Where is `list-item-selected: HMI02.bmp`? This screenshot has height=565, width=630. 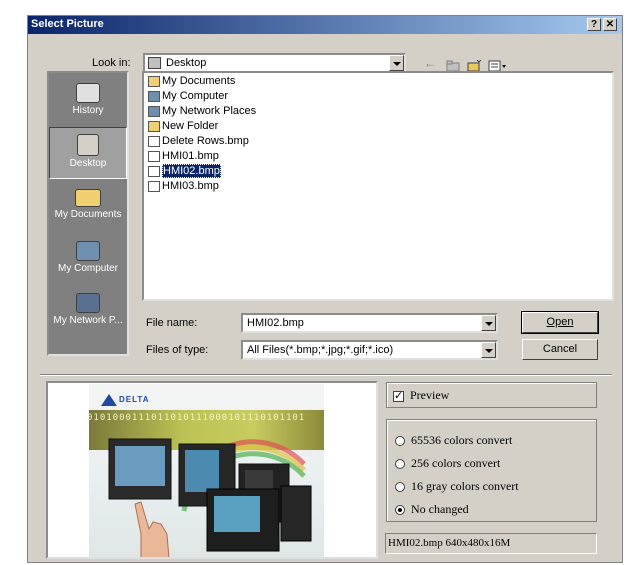
list-item-selected: HMI02.bmp is located at coordinates (184, 172).